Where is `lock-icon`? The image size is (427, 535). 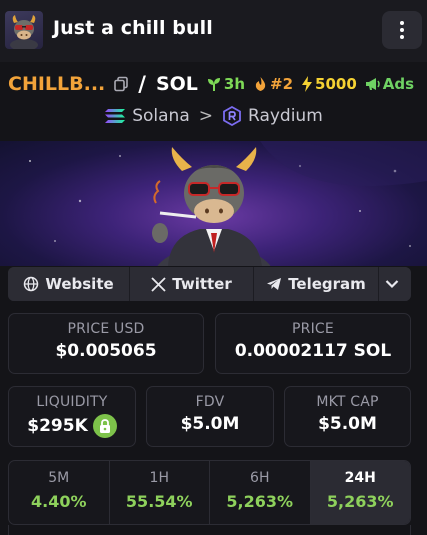
lock-icon is located at coordinates (104, 426).